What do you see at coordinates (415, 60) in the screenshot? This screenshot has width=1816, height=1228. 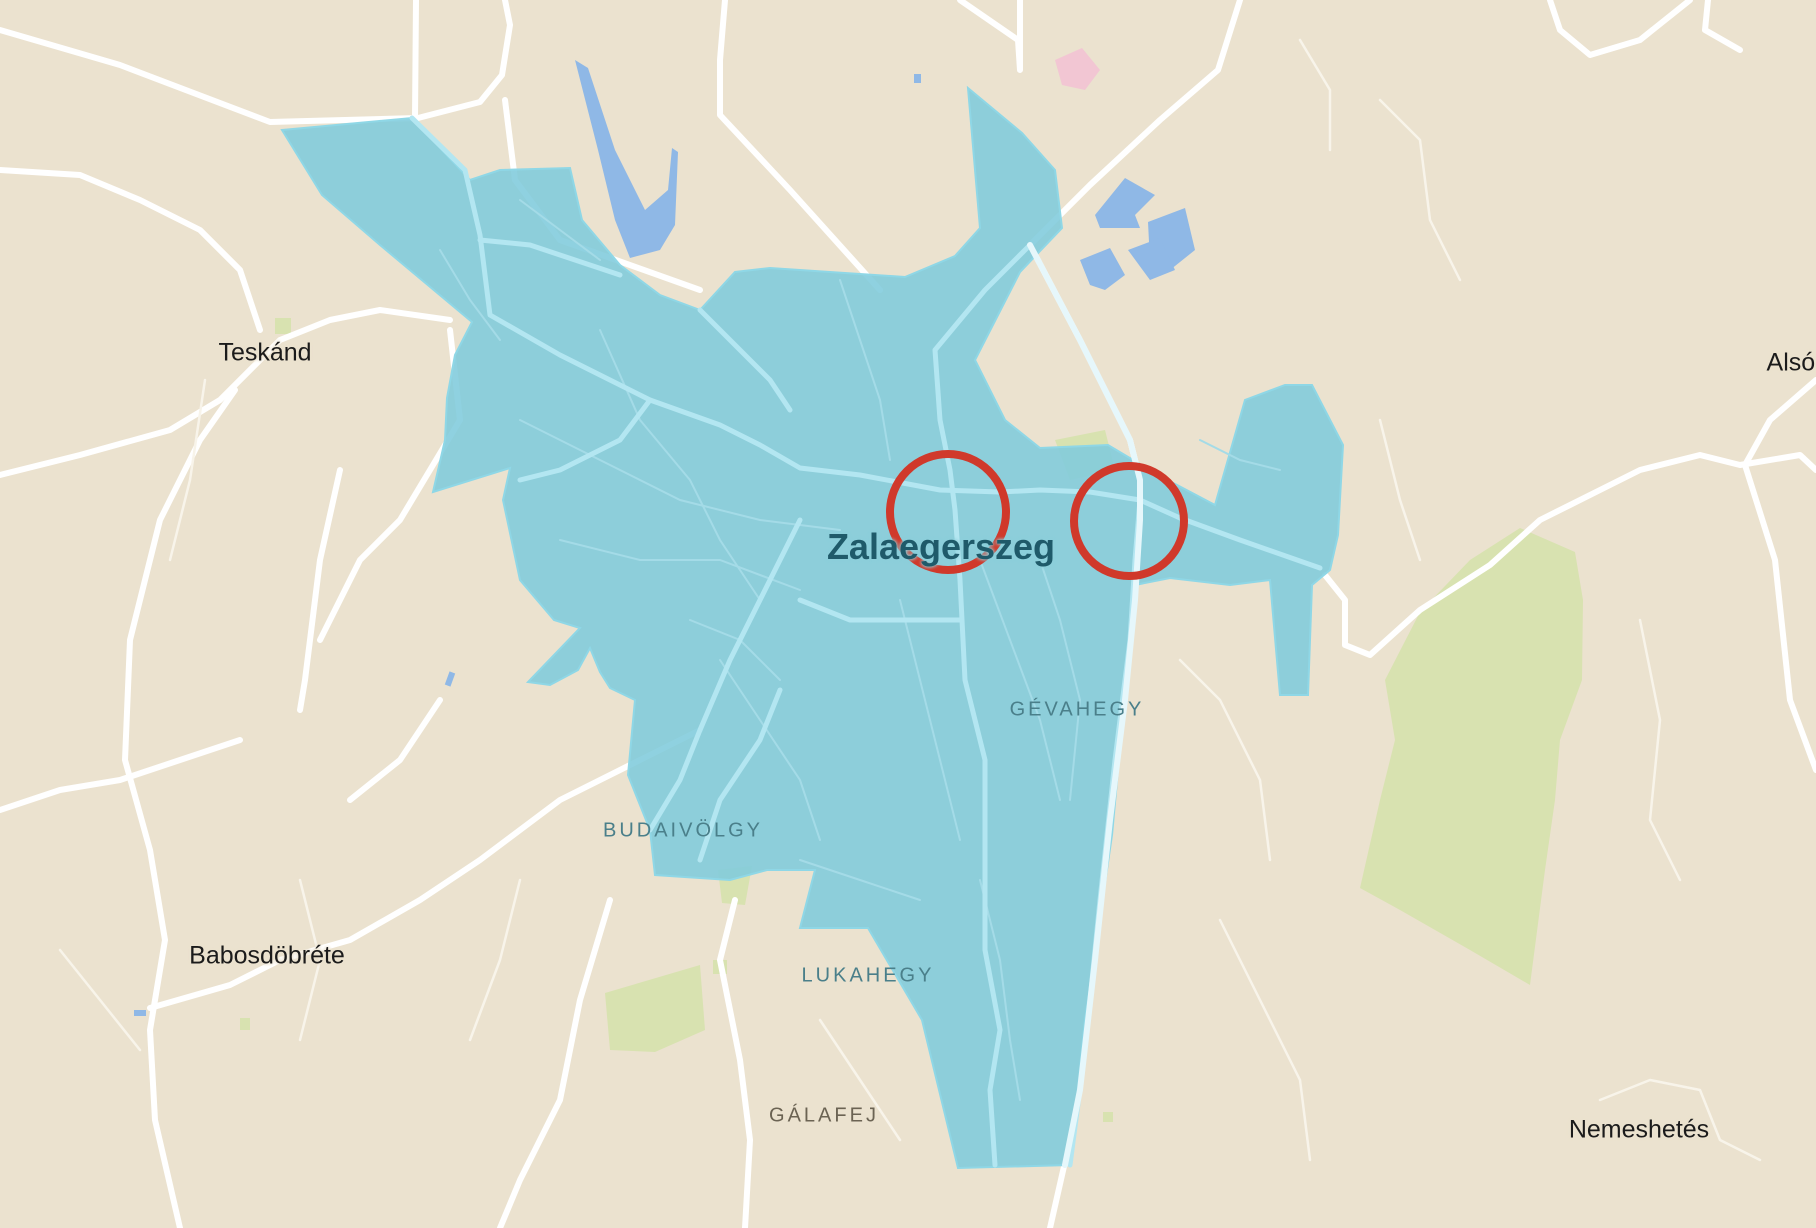 I see `road-north-lake` at bounding box center [415, 60].